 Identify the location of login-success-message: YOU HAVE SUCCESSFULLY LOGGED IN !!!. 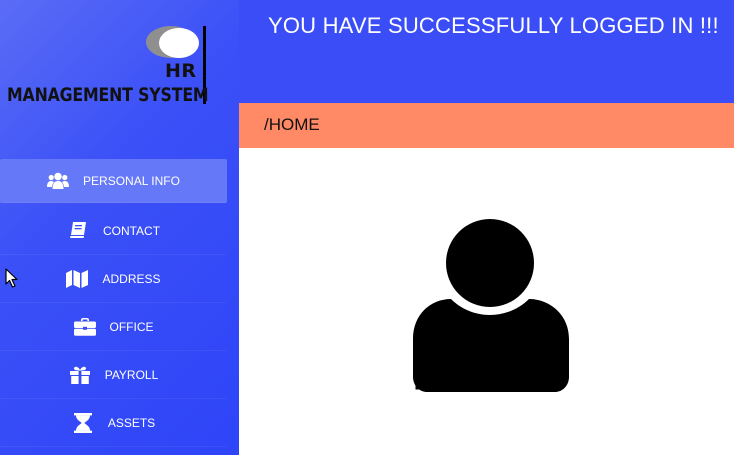
(493, 25).